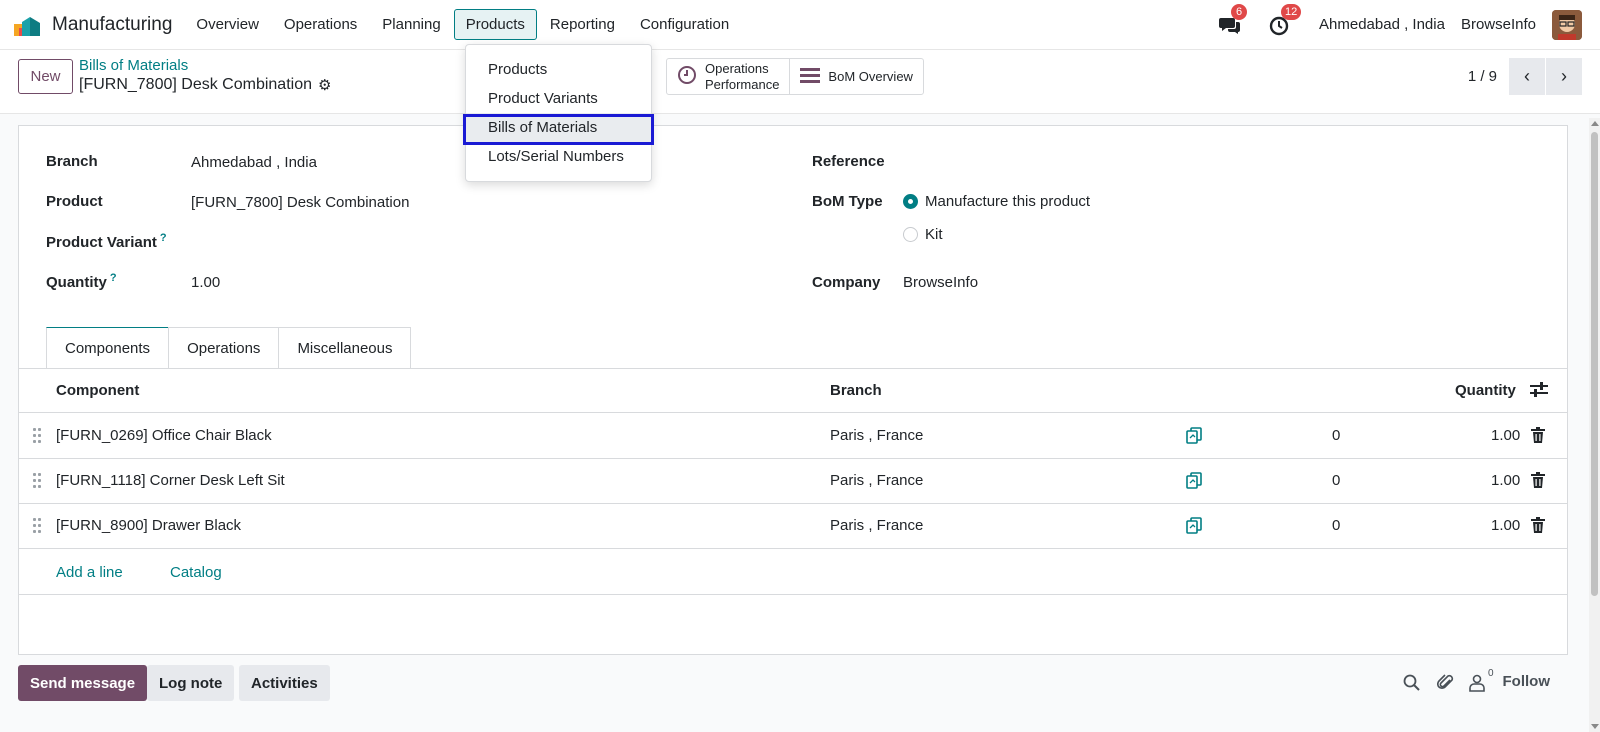 This screenshot has height=732, width=1600. I want to click on followers-icon, so click(1477, 683).